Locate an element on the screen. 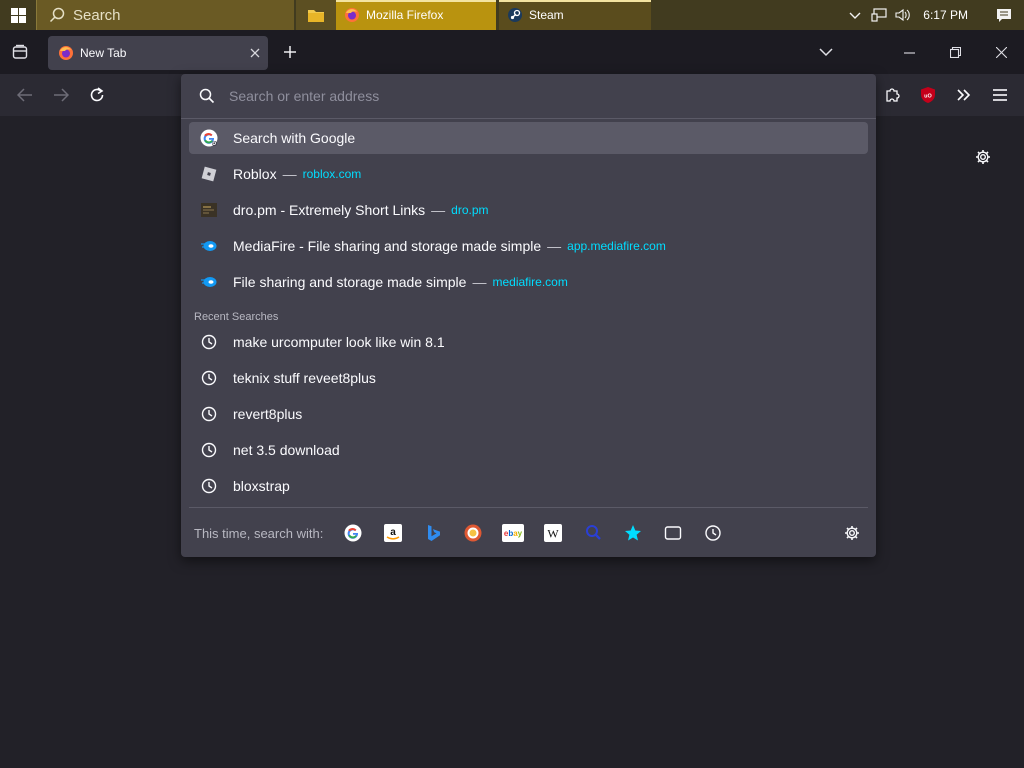 The image size is (1024, 768). plus-icon is located at coordinates (290, 52).